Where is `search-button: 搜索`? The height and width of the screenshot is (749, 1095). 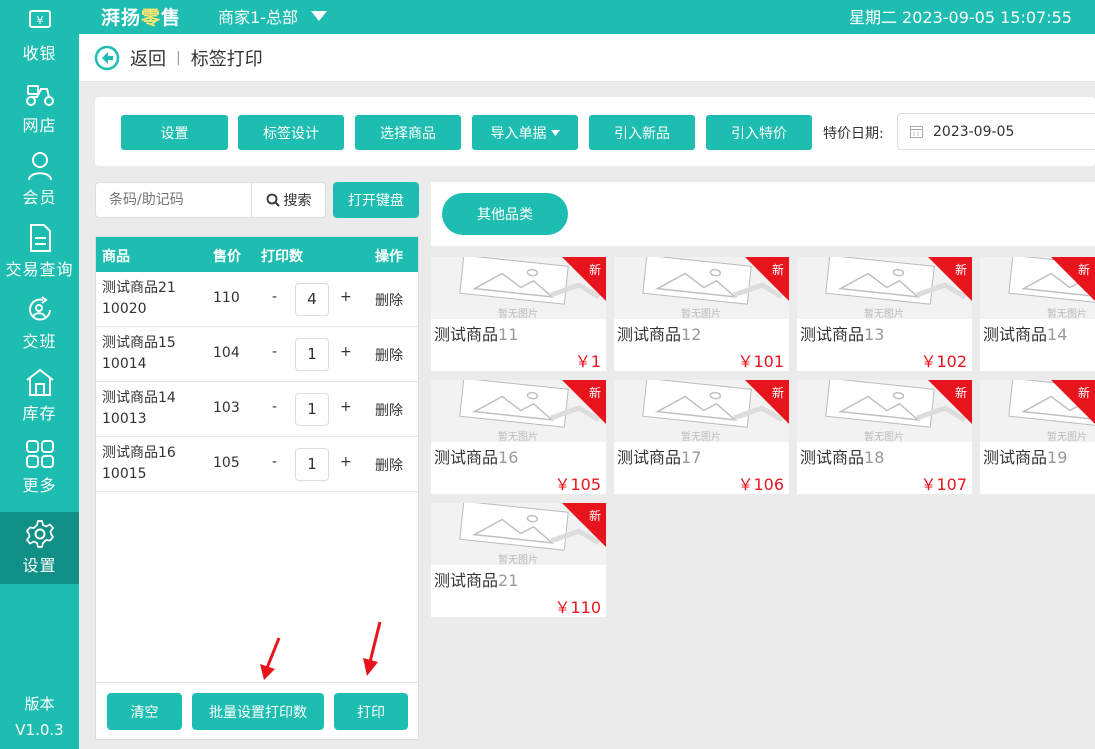 search-button: 搜索 is located at coordinates (288, 200).